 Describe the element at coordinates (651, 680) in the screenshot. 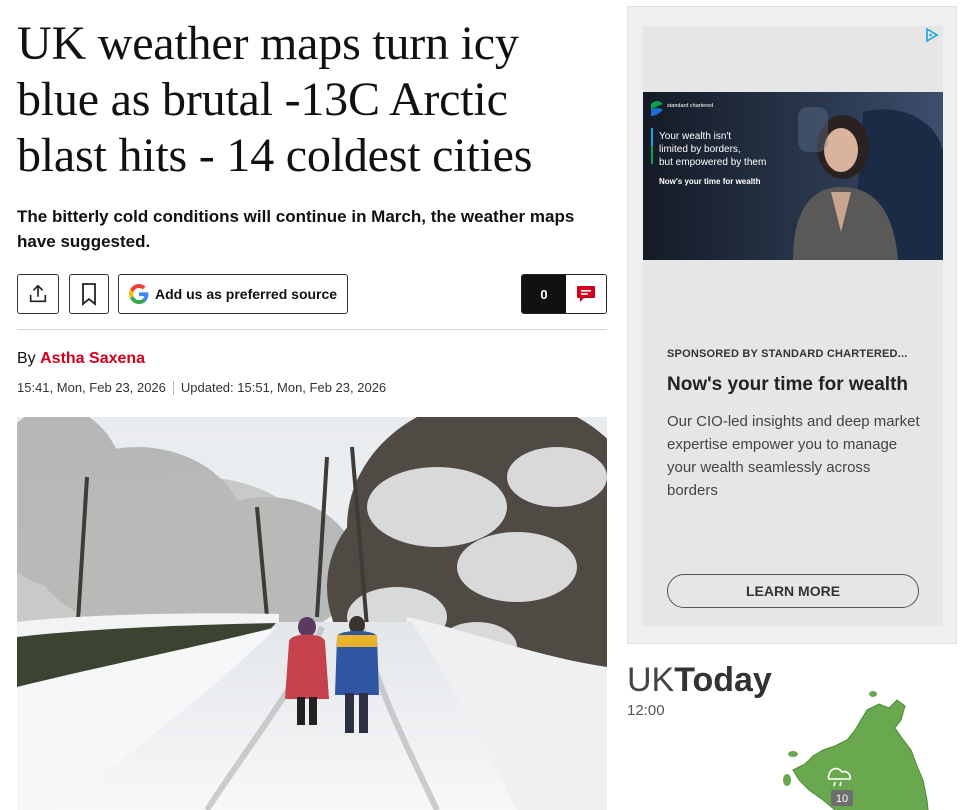

I see `weather-title-light: UK` at that location.